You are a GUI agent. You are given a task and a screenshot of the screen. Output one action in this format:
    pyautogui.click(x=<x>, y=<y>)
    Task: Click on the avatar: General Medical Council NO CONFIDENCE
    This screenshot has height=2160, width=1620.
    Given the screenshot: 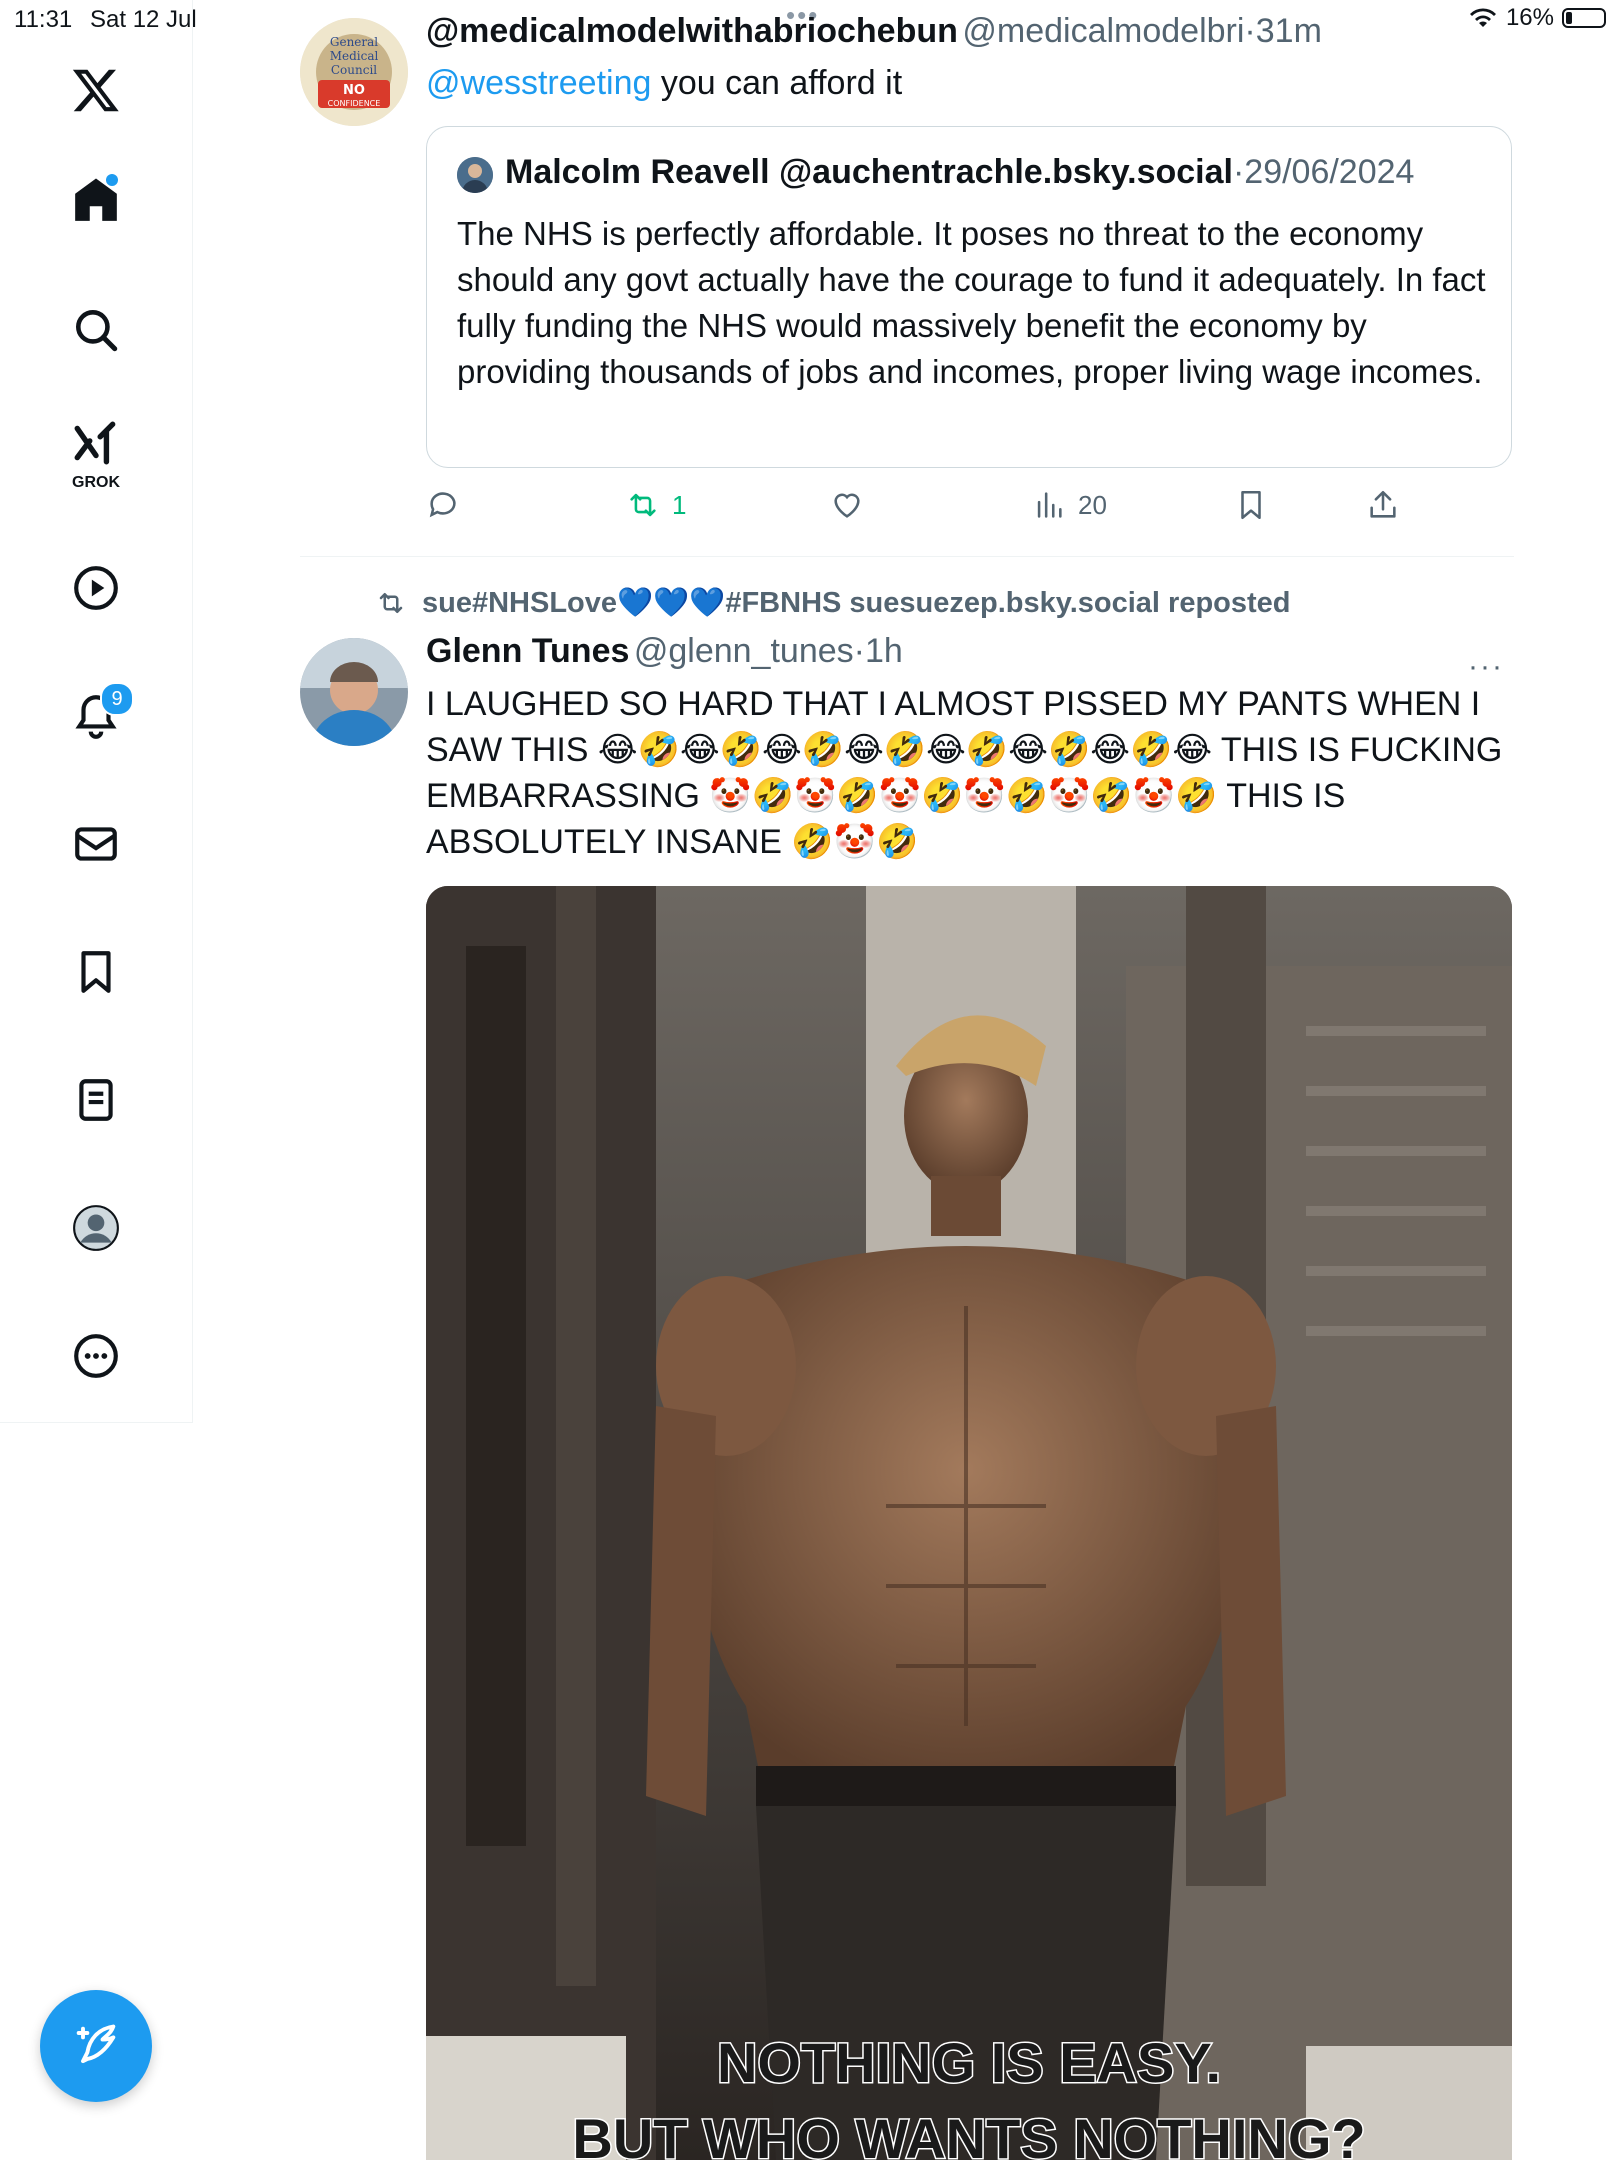 What is the action you would take?
    pyautogui.click(x=354, y=72)
    